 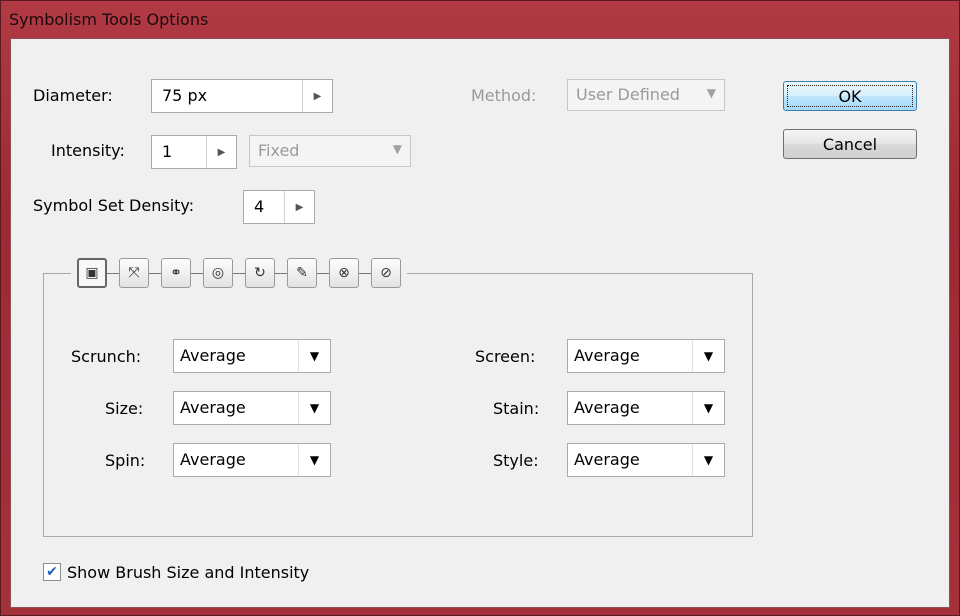 What do you see at coordinates (239, 273) in the screenshot?
I see `symbolism-tools-bar: ▣ ⤧ ⚭ ◎ ↻ ✎ ⊗ ⊘` at bounding box center [239, 273].